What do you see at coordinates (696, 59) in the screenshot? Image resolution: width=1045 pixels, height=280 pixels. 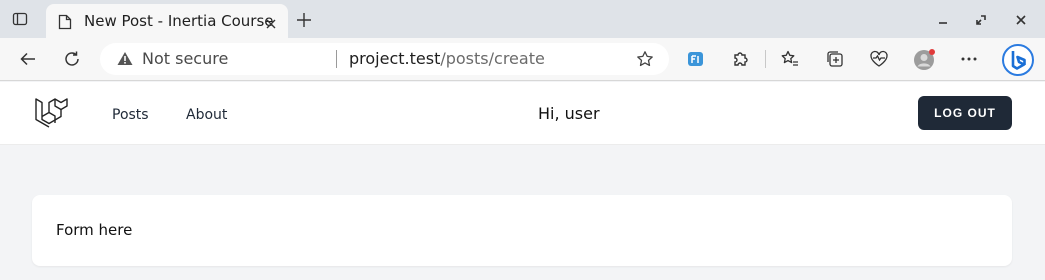 I see `extension-fi-icon` at bounding box center [696, 59].